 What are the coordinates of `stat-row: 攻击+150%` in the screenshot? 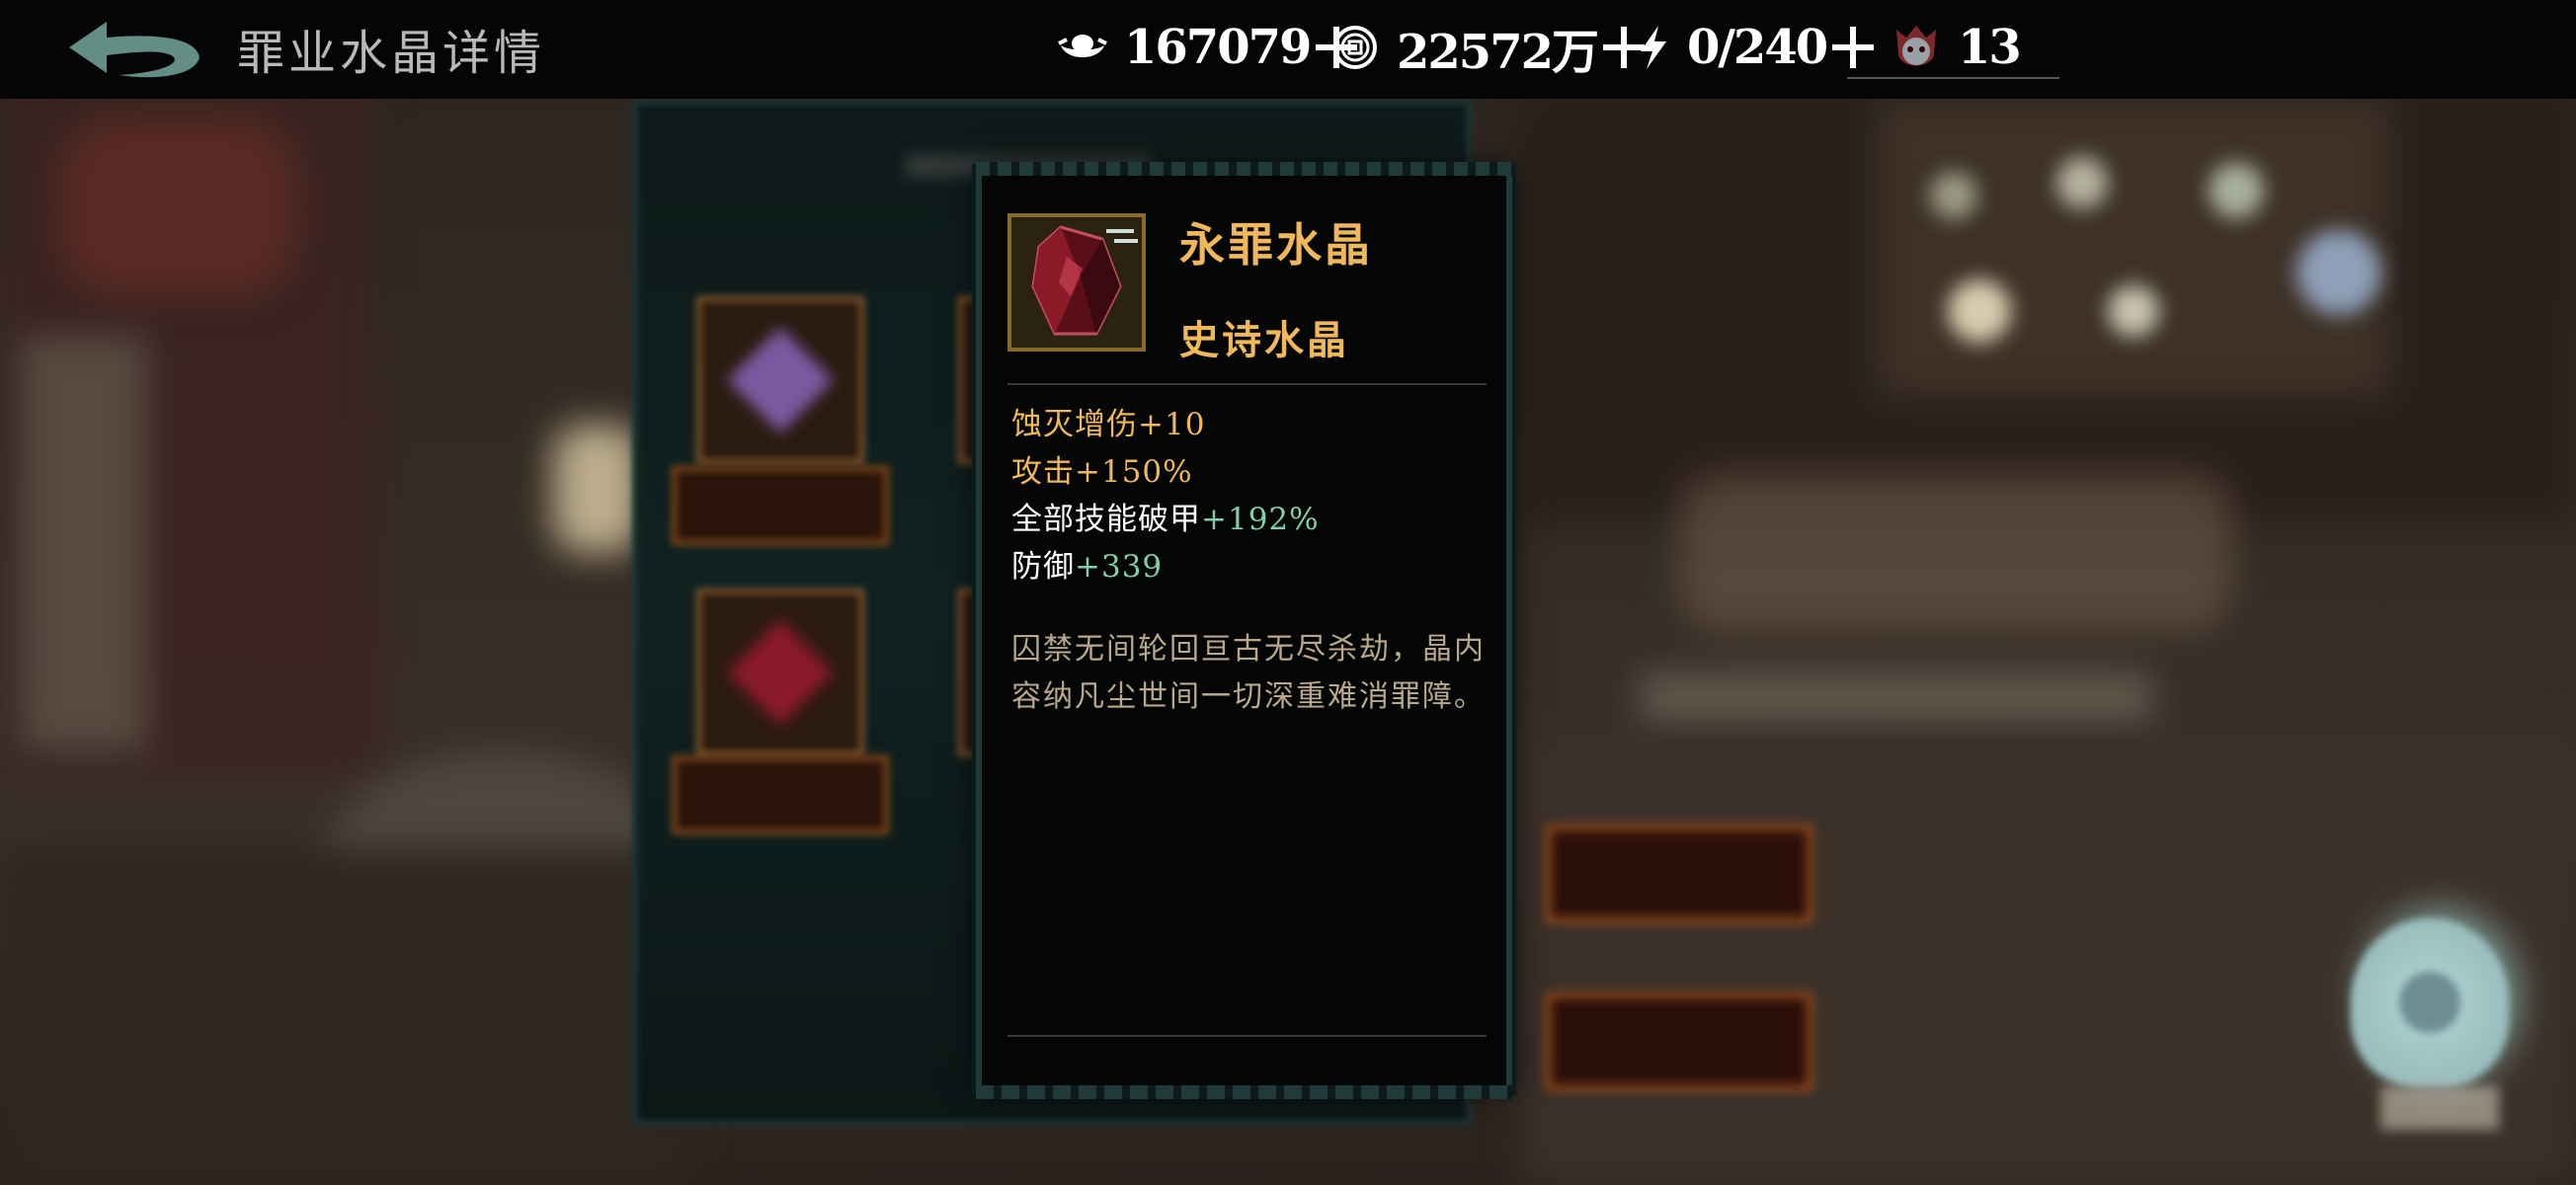 It's located at (1165, 472).